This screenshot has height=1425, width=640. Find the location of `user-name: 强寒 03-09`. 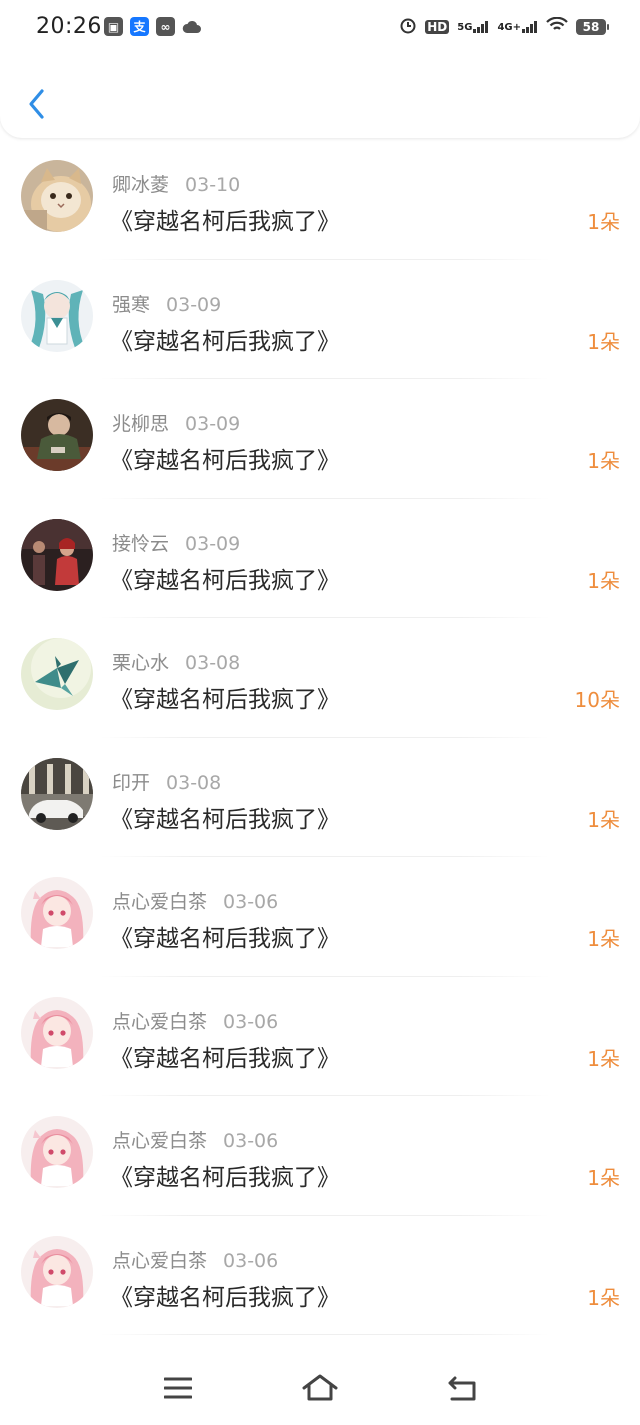

user-name: 强寒 03-09 is located at coordinates (166, 303).